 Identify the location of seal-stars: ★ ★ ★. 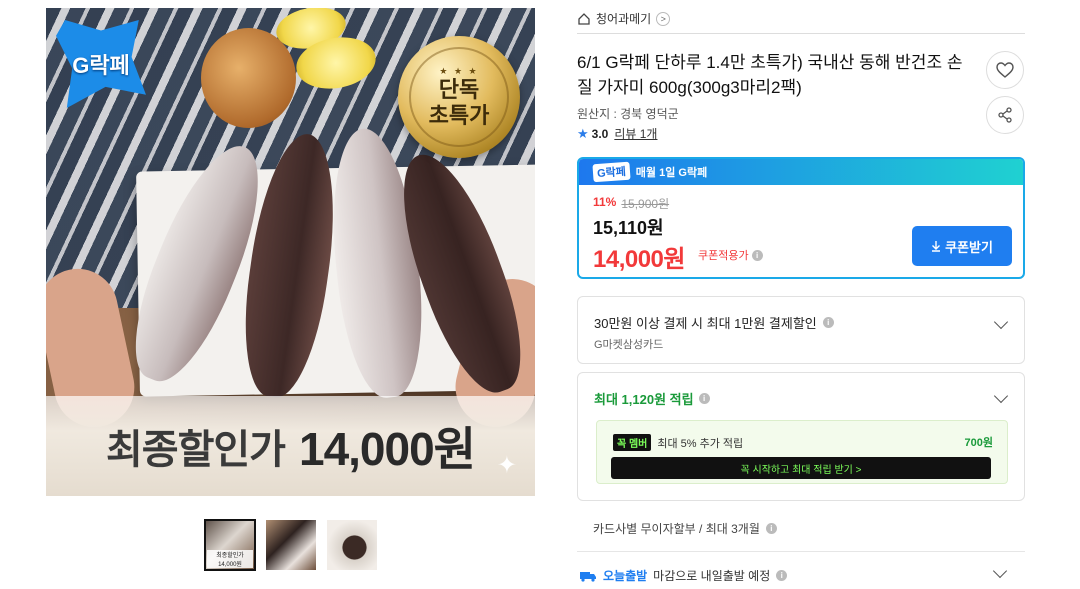
(459, 71).